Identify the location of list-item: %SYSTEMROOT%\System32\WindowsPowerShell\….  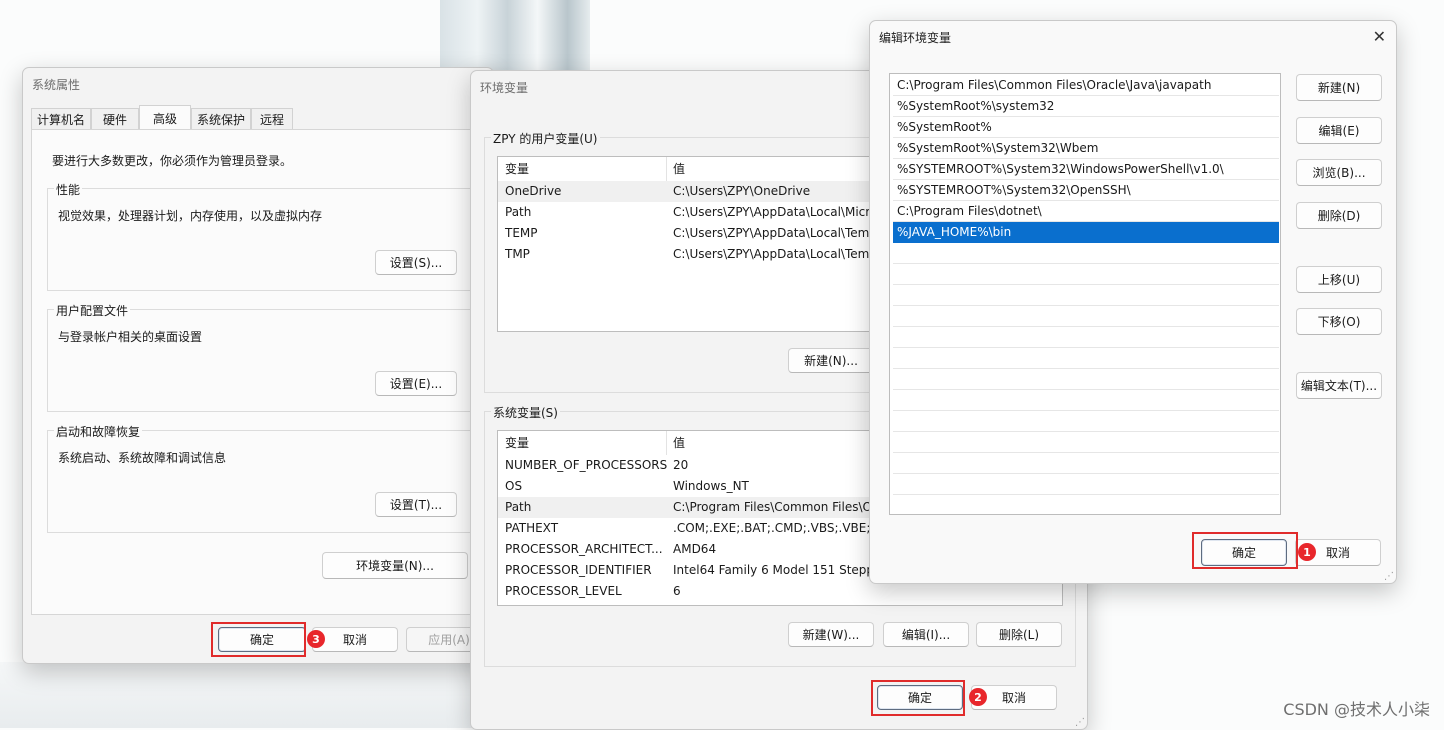
(1086, 169).